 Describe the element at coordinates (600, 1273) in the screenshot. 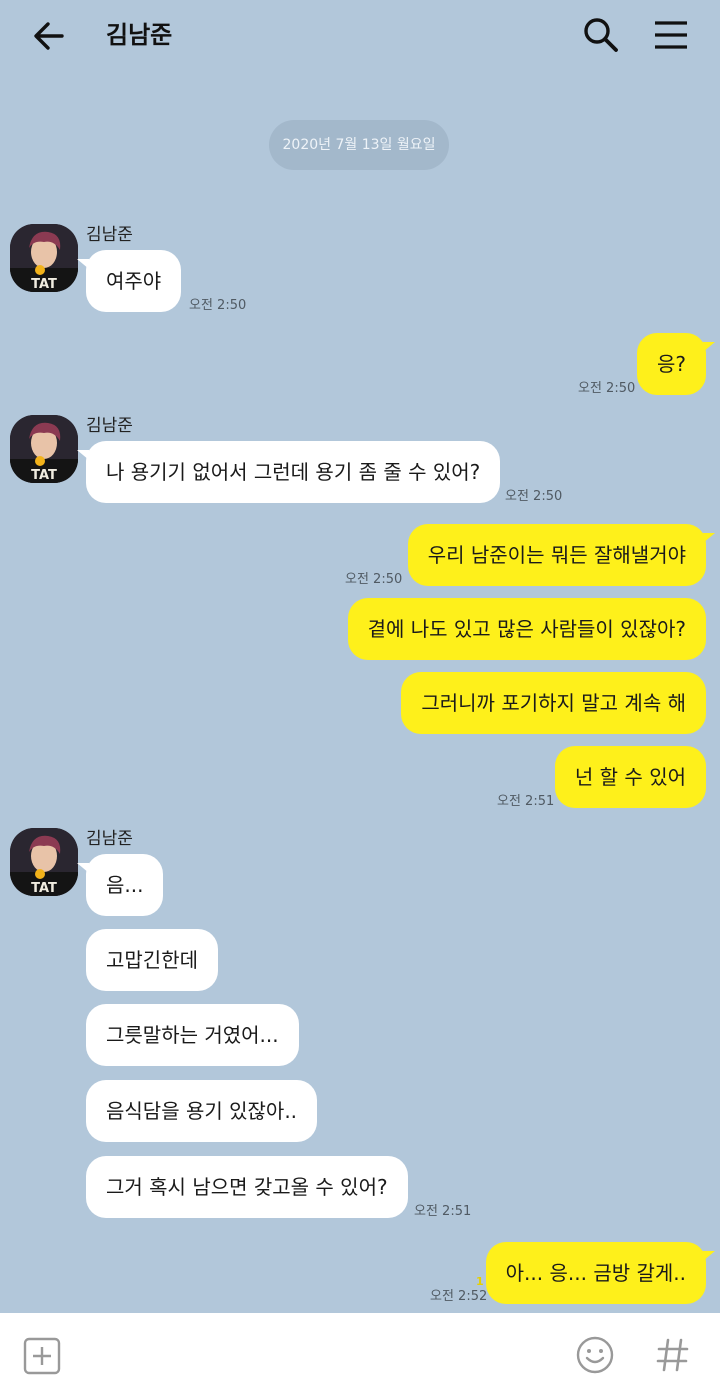

I see `message-bubble: 아... 응... 금방 갈게..` at that location.